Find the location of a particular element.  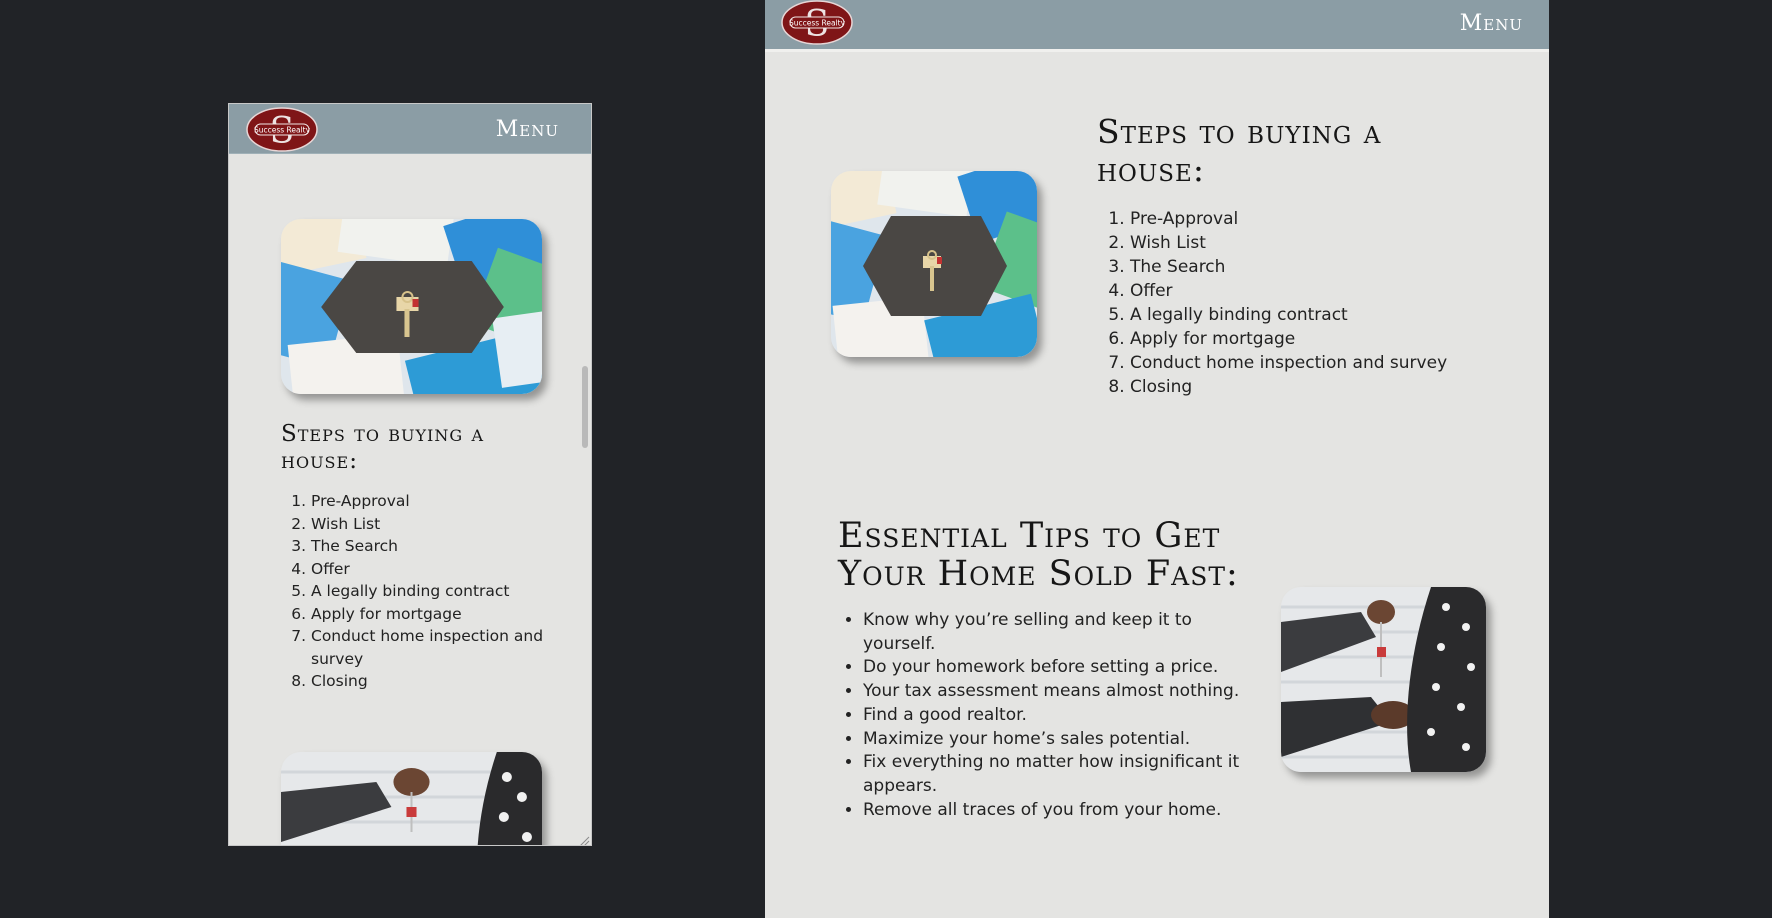

resize-grip-icon is located at coordinates (584, 838).